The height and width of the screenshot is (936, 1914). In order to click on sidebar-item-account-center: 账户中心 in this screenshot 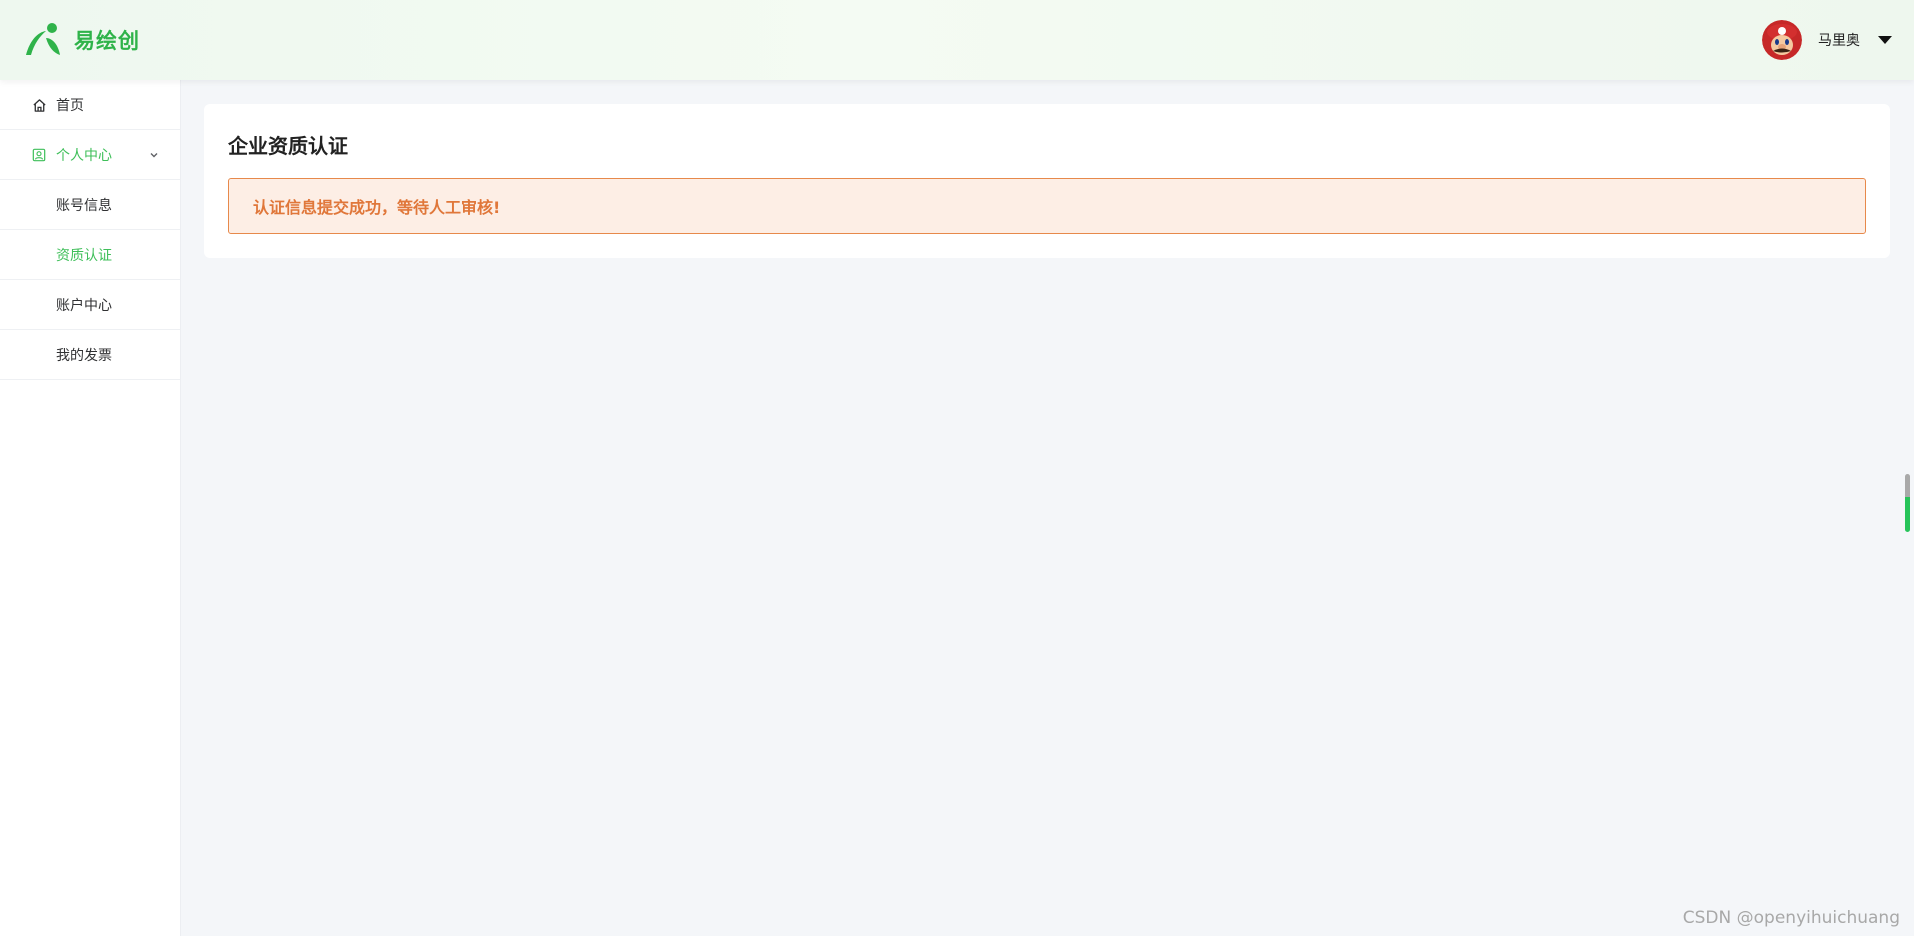, I will do `click(90, 305)`.